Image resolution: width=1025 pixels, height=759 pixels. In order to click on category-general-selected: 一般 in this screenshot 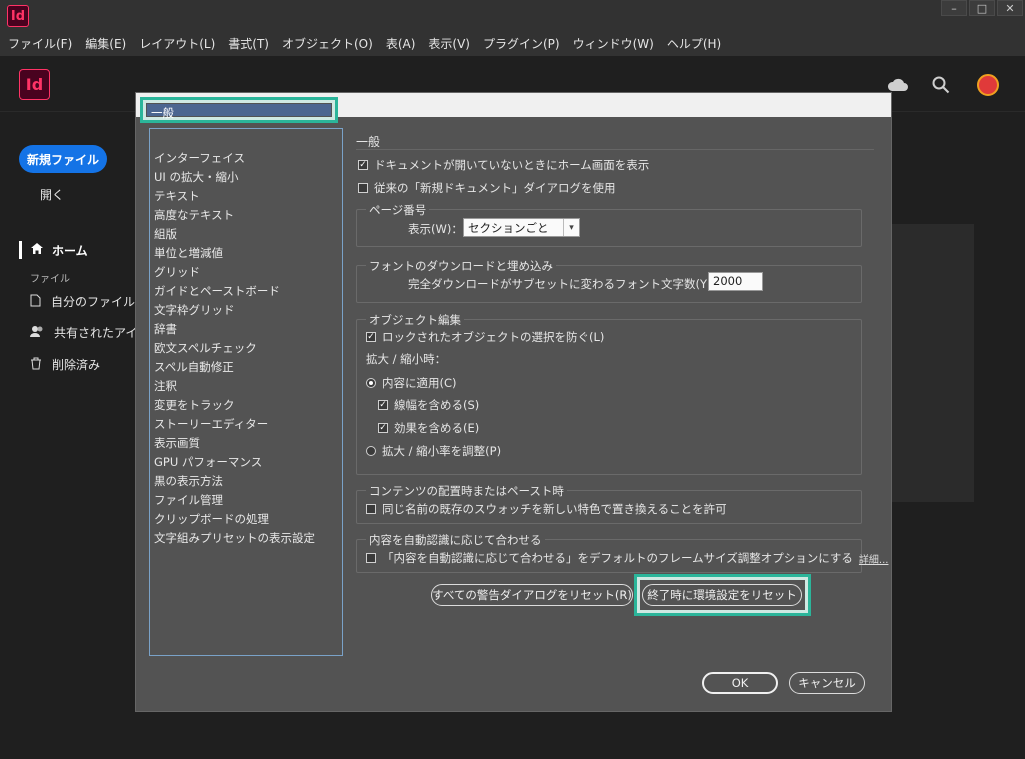, I will do `click(239, 110)`.